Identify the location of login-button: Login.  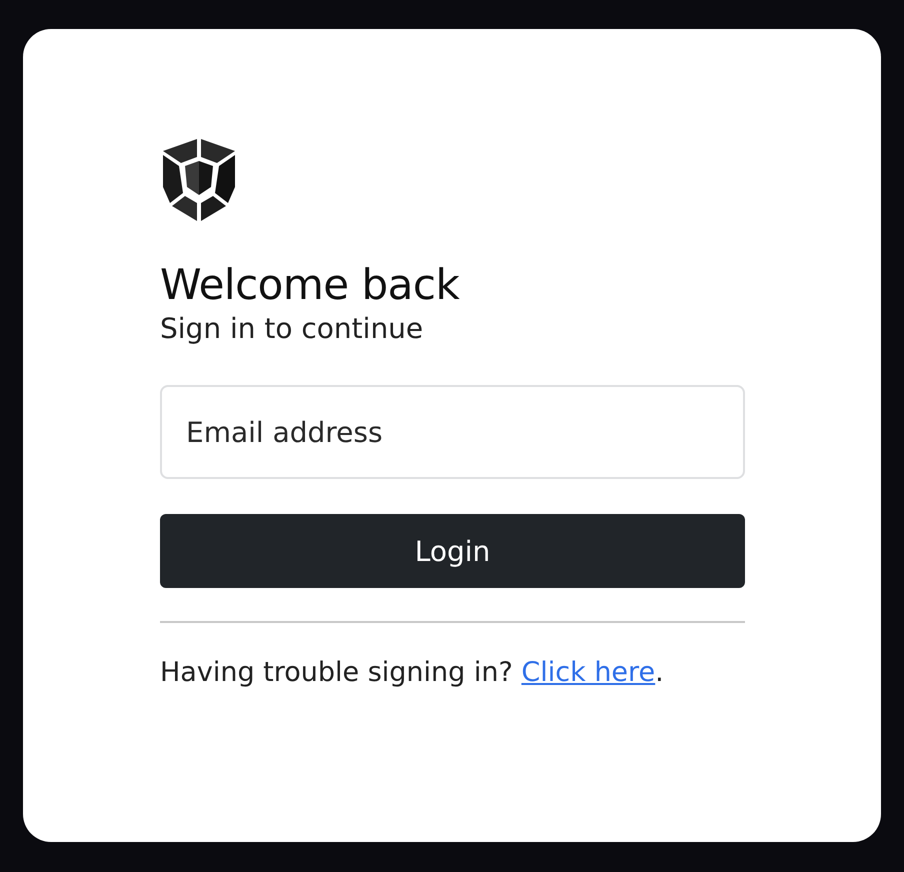
(452, 551).